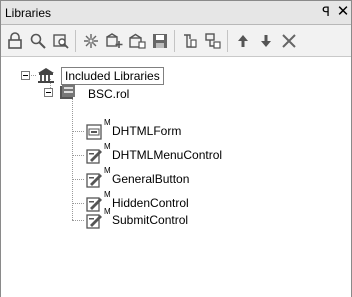 The image size is (352, 297). What do you see at coordinates (160, 41) in the screenshot?
I see `save-icon` at bounding box center [160, 41].